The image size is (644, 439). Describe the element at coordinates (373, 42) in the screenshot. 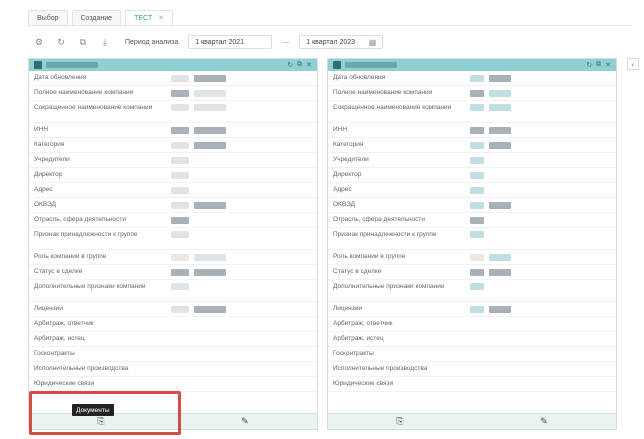

I see `calendar-icon: ▦` at that location.